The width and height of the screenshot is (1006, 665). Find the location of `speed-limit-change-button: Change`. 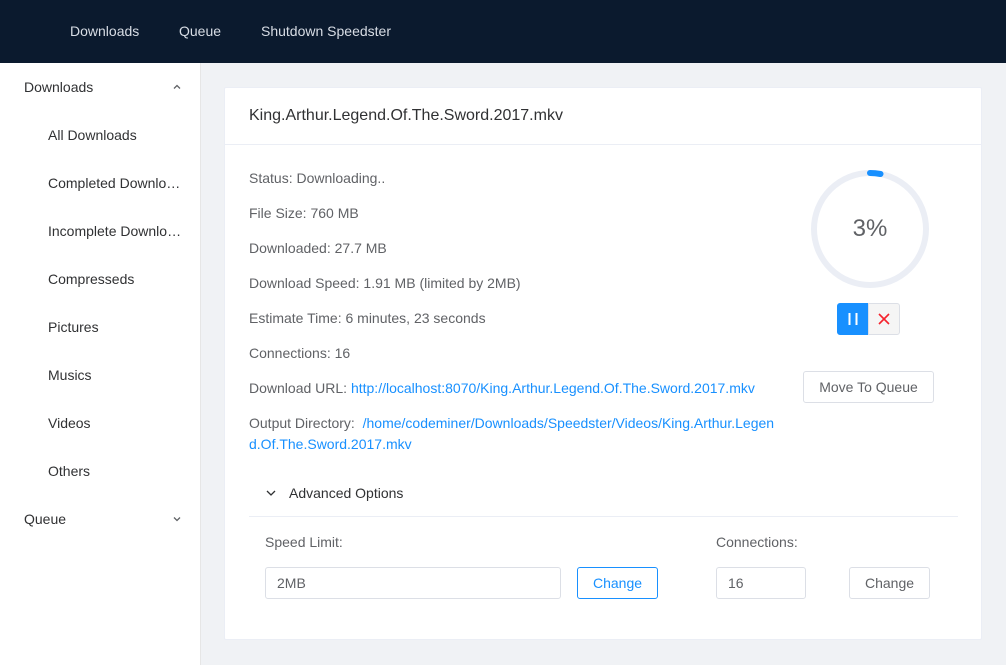

speed-limit-change-button: Change is located at coordinates (617, 583).